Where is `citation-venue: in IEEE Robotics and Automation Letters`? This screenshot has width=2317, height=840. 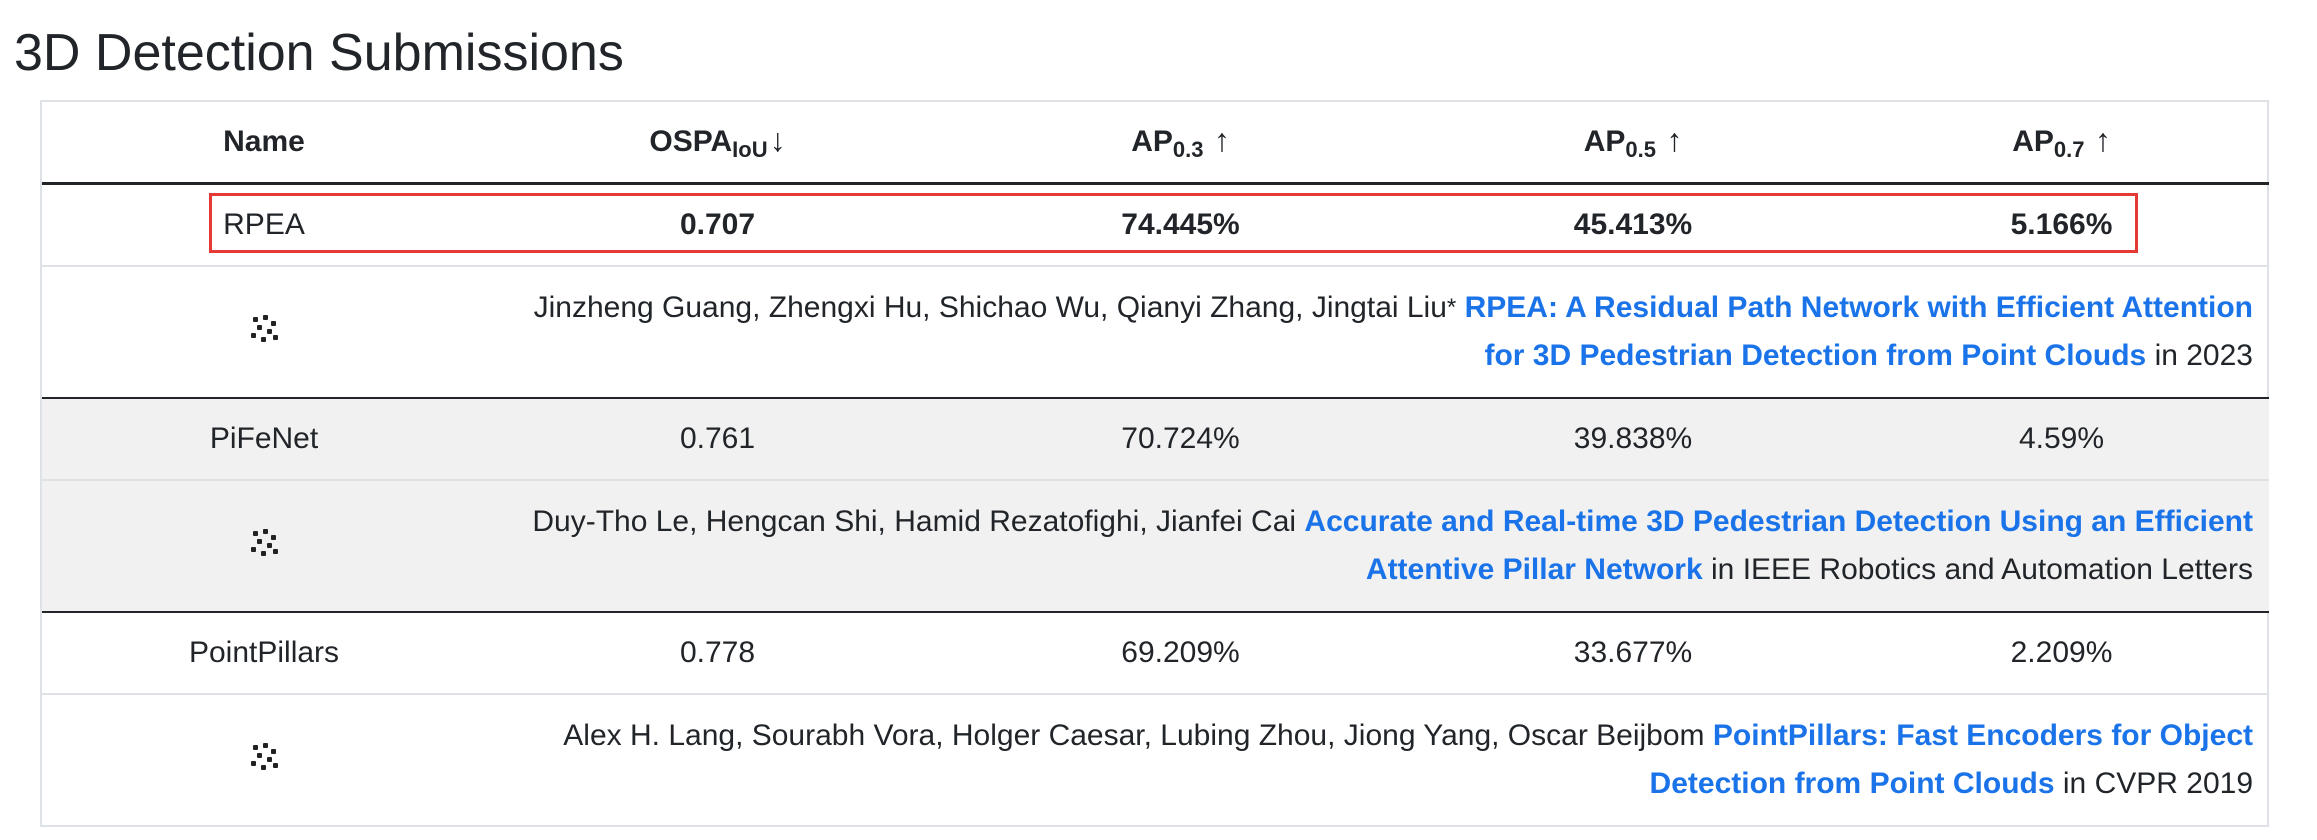
citation-venue: in IEEE Robotics and Automation Letters is located at coordinates (1982, 569).